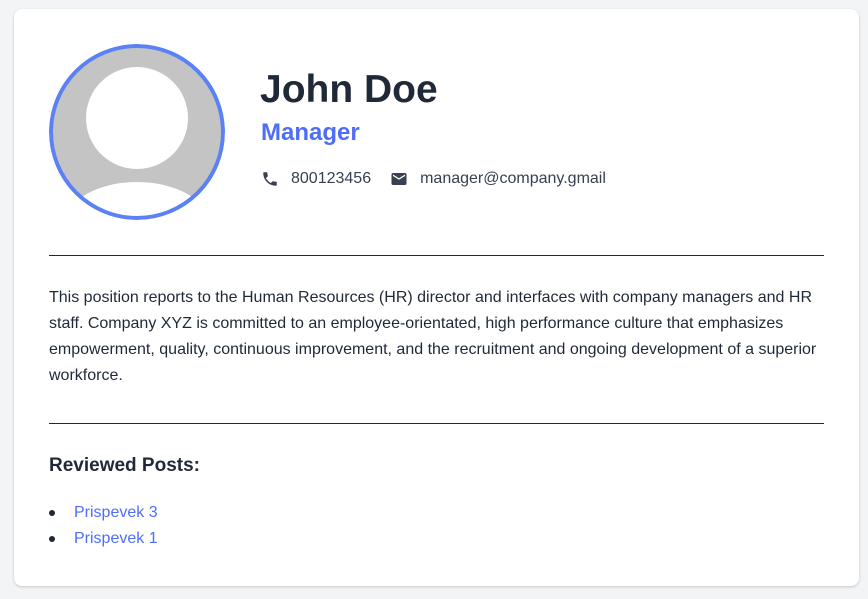  I want to click on phone-number: 800123456, so click(331, 178).